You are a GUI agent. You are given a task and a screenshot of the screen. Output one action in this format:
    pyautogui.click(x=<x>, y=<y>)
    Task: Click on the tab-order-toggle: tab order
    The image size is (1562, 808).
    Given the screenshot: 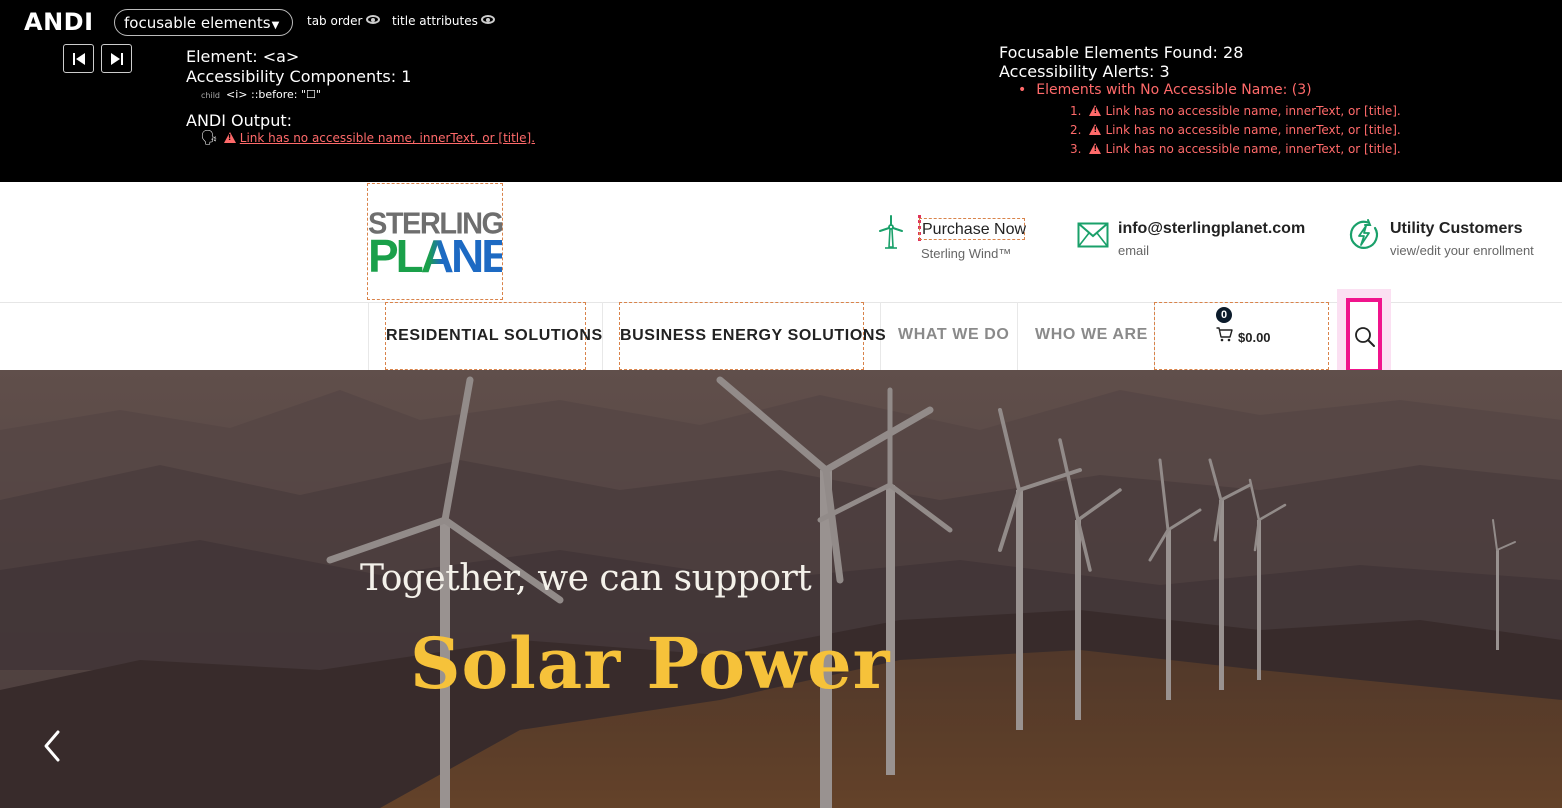 What is the action you would take?
    pyautogui.click(x=343, y=21)
    